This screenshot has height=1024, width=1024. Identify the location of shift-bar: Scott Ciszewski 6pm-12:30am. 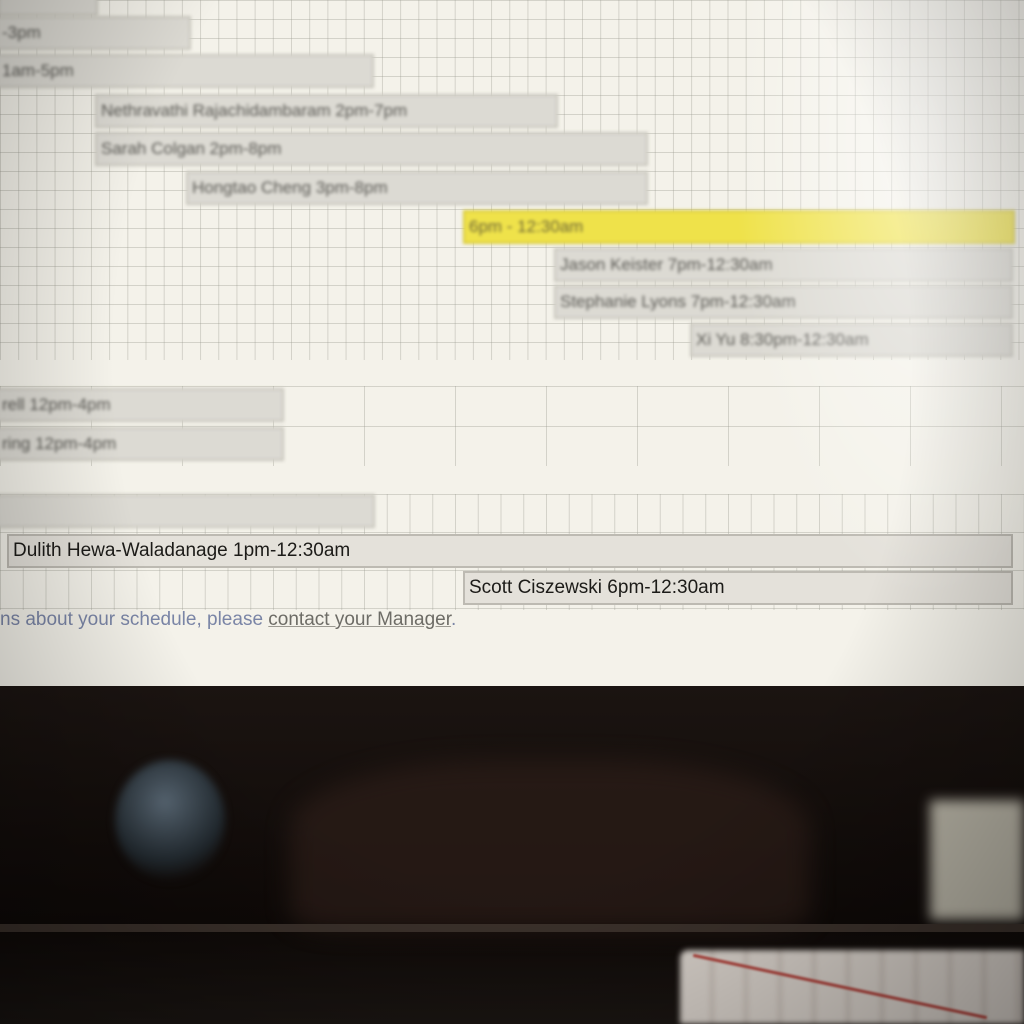
(738, 588).